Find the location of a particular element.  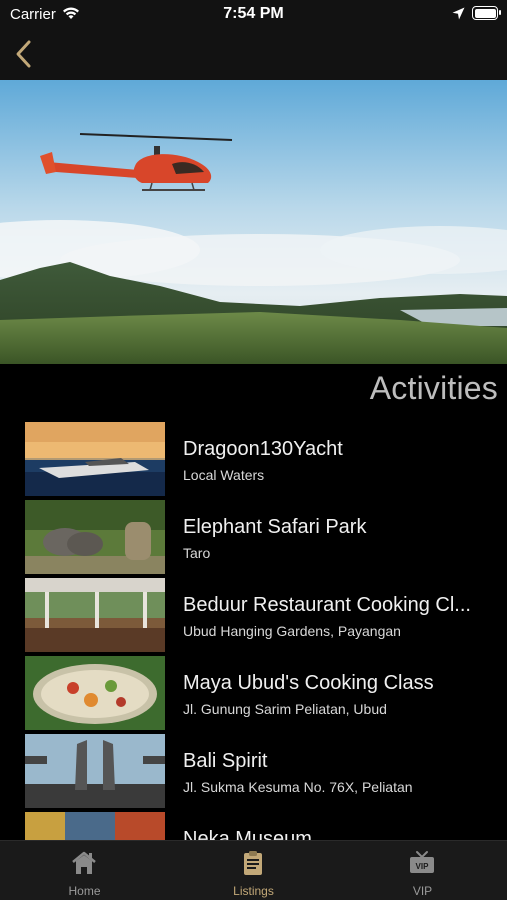

clock-time: 7:54 PM is located at coordinates (253, 13).